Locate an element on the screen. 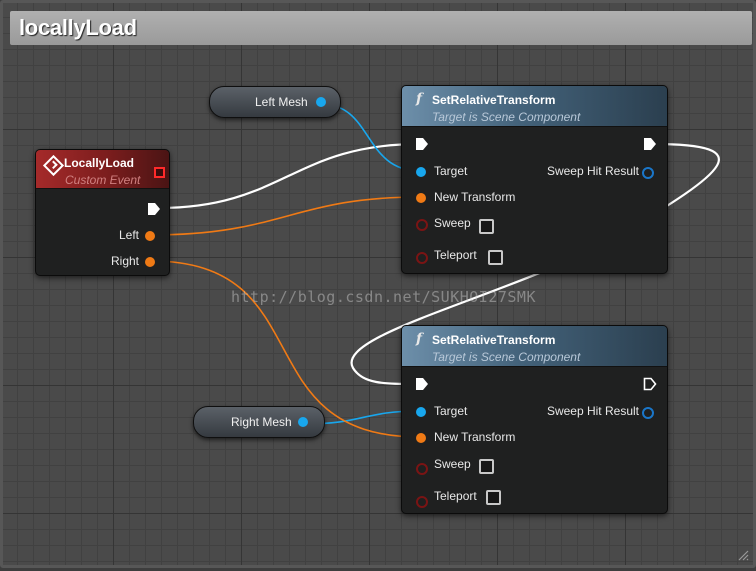 The width and height of the screenshot is (756, 571). custom-event-node: LocallyLoad Custom Event Left Right is located at coordinates (102, 212).